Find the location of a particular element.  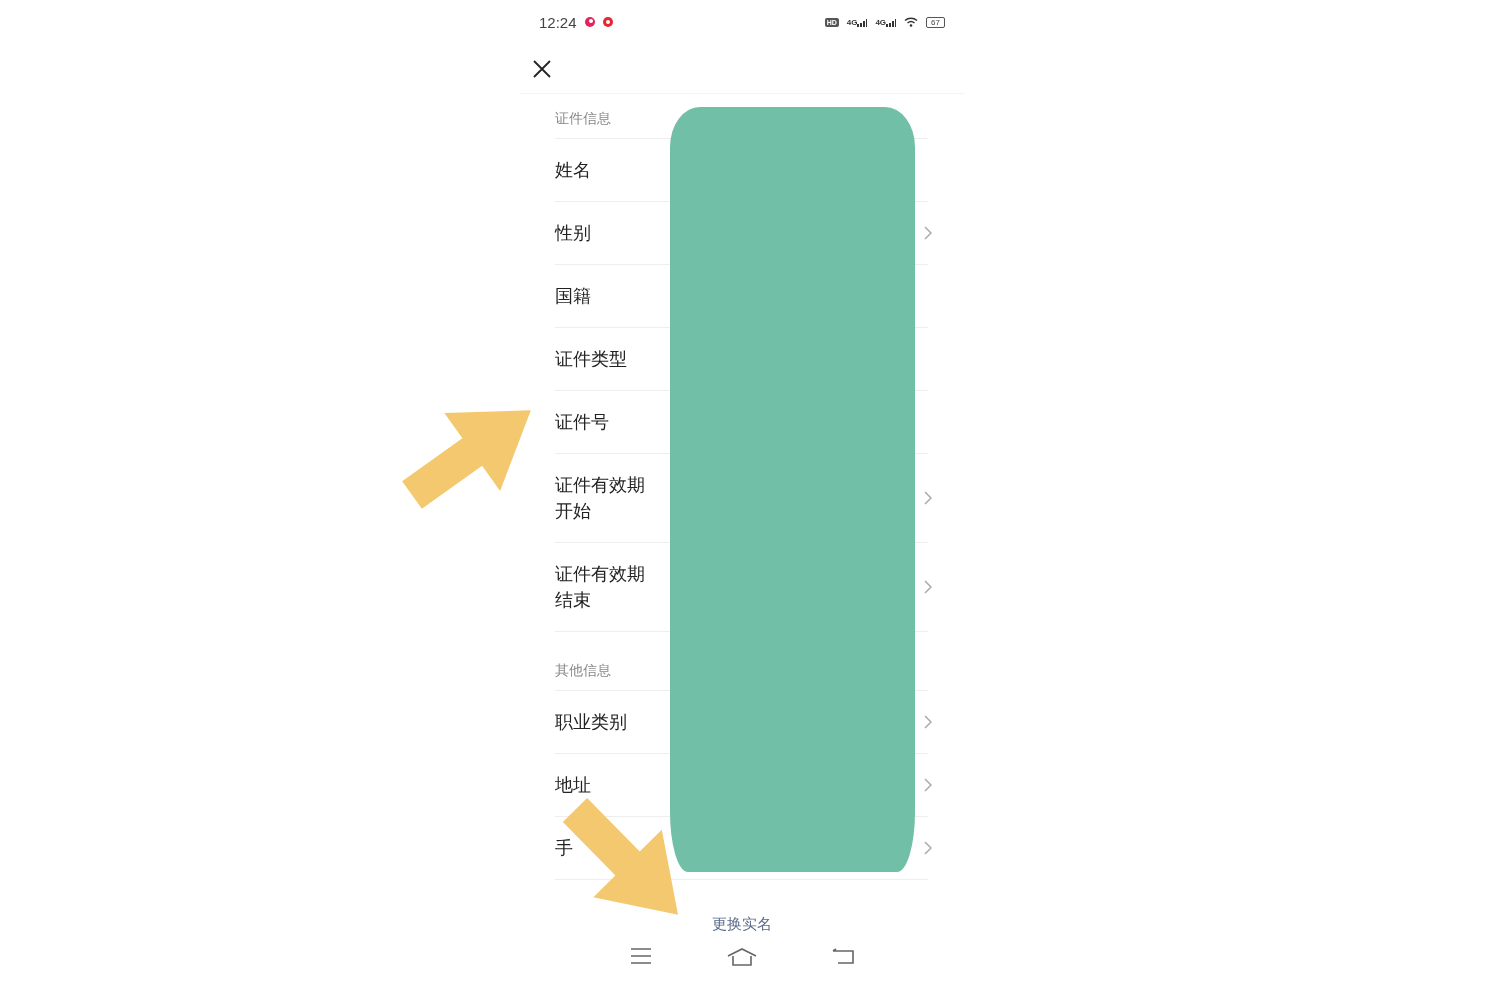

field-label: 姓名 is located at coordinates (573, 170).